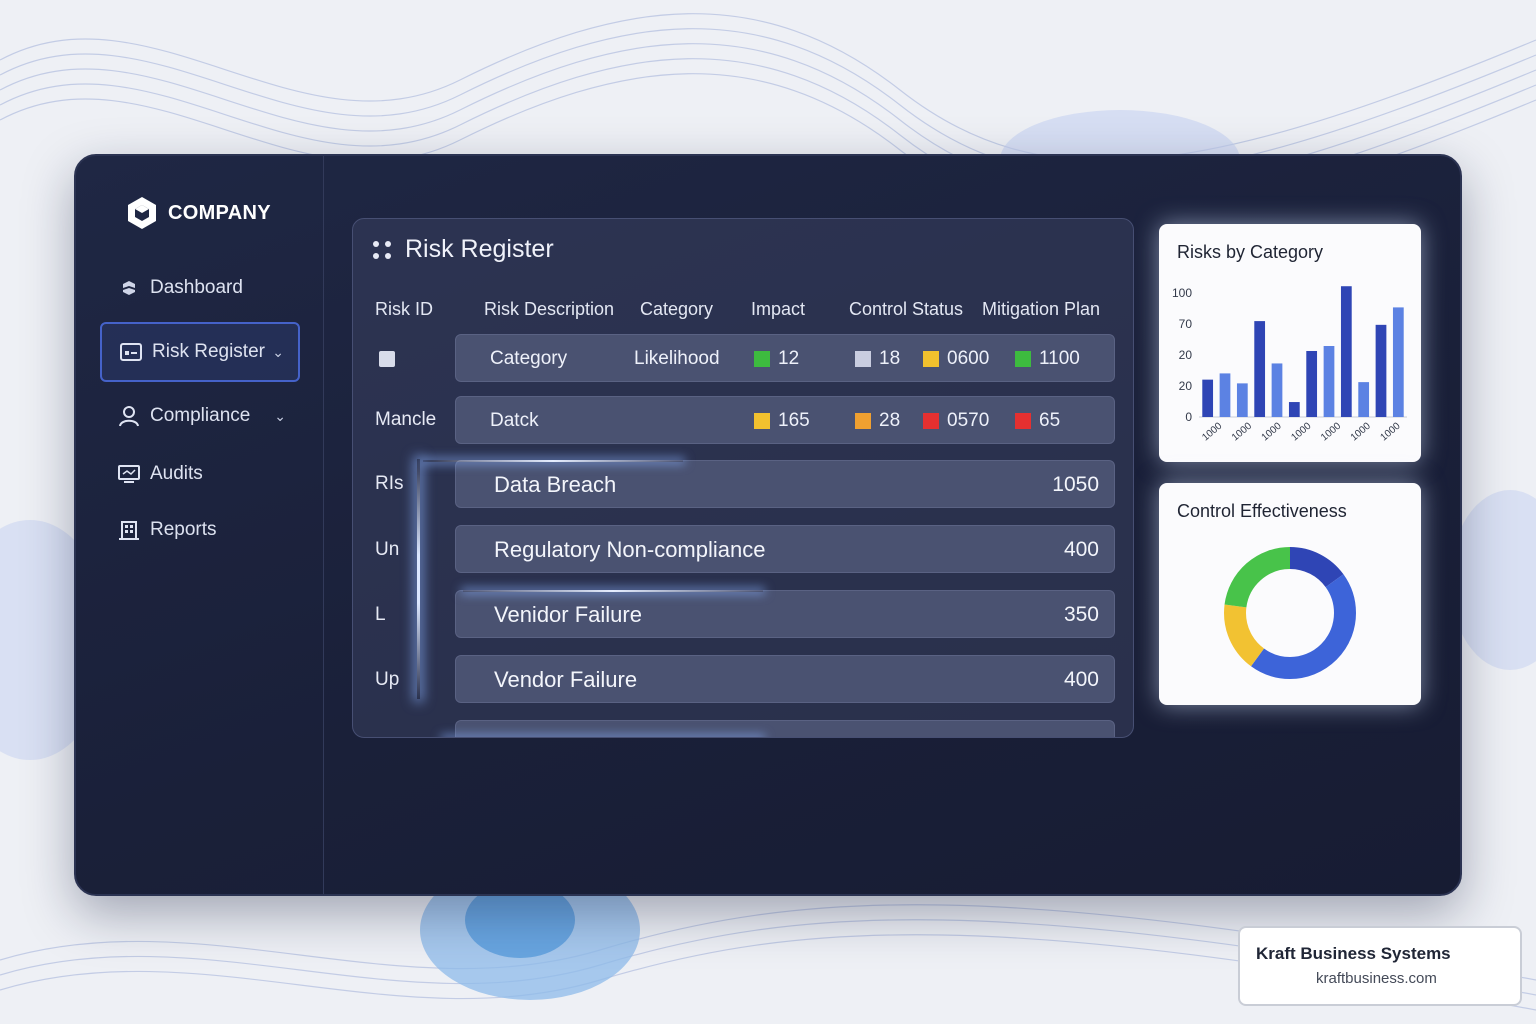 Image resolution: width=1536 pixels, height=1024 pixels. Describe the element at coordinates (1376, 978) in the screenshot. I see `badge-url: kraftbusiness.com` at that location.